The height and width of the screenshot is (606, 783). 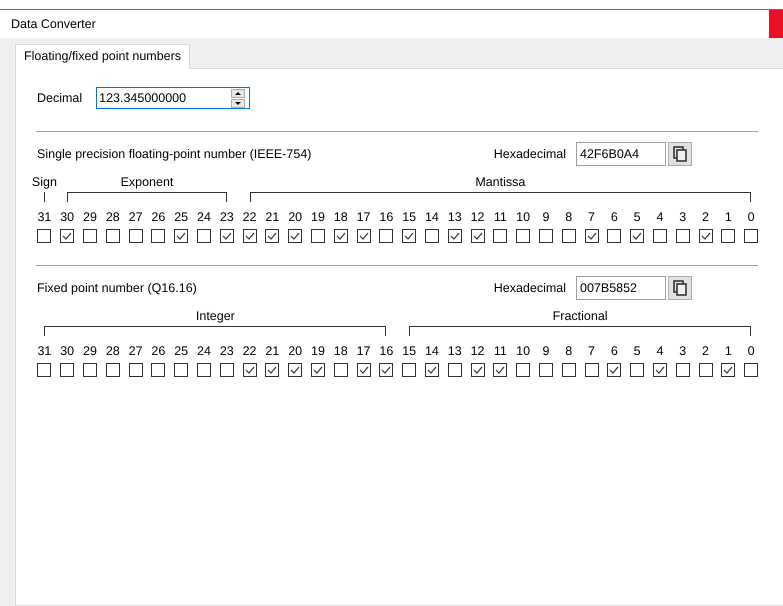 What do you see at coordinates (432, 351) in the screenshot?
I see `bit-number: 14` at bounding box center [432, 351].